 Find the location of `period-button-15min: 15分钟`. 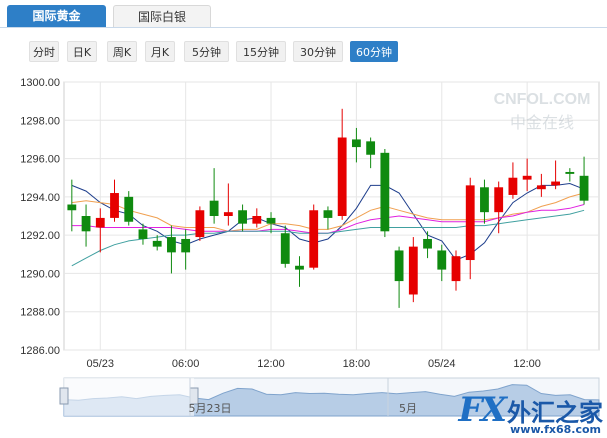

period-button-15min: 15分钟 is located at coordinates (261, 51).